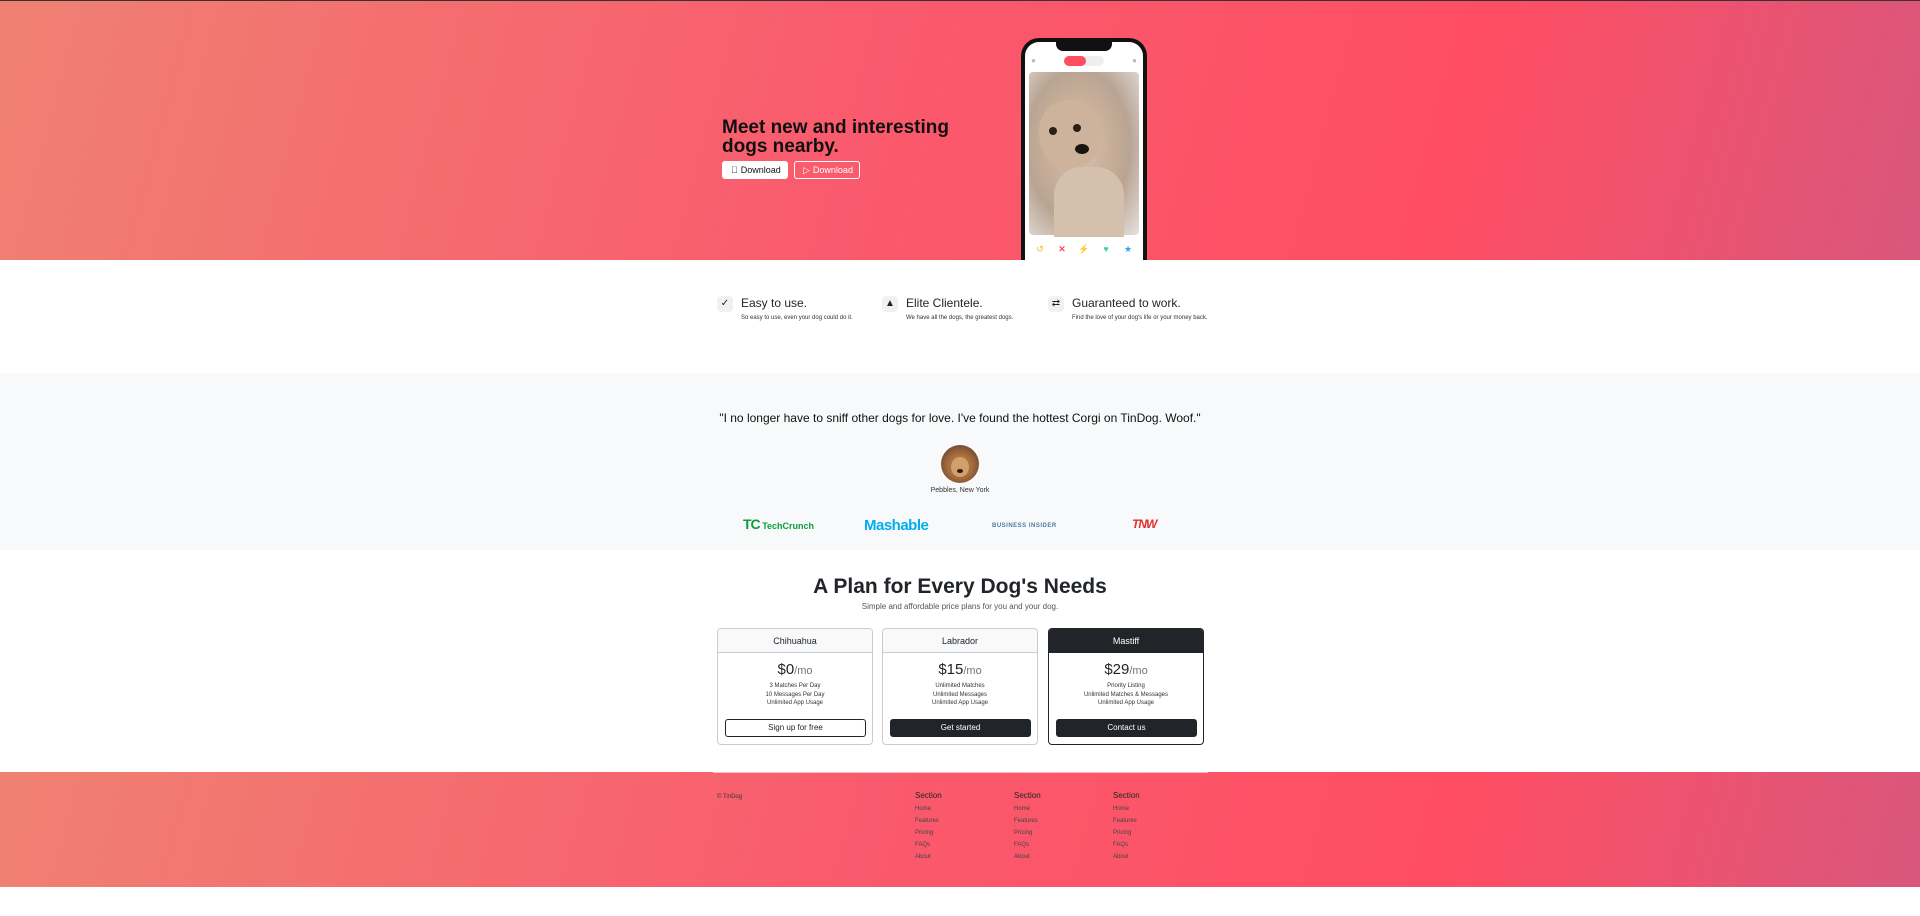 This screenshot has width=1920, height=916. Describe the element at coordinates (1024, 526) in the screenshot. I see `business-insider-logo: BUSINESS INSIDER` at that location.